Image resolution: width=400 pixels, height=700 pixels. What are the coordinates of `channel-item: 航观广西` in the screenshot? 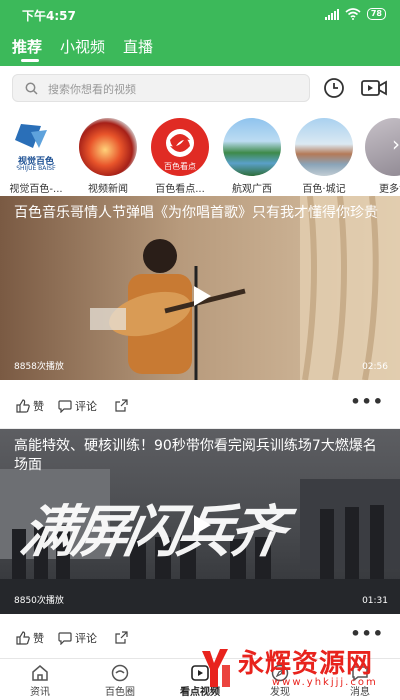 It's located at (252, 156).